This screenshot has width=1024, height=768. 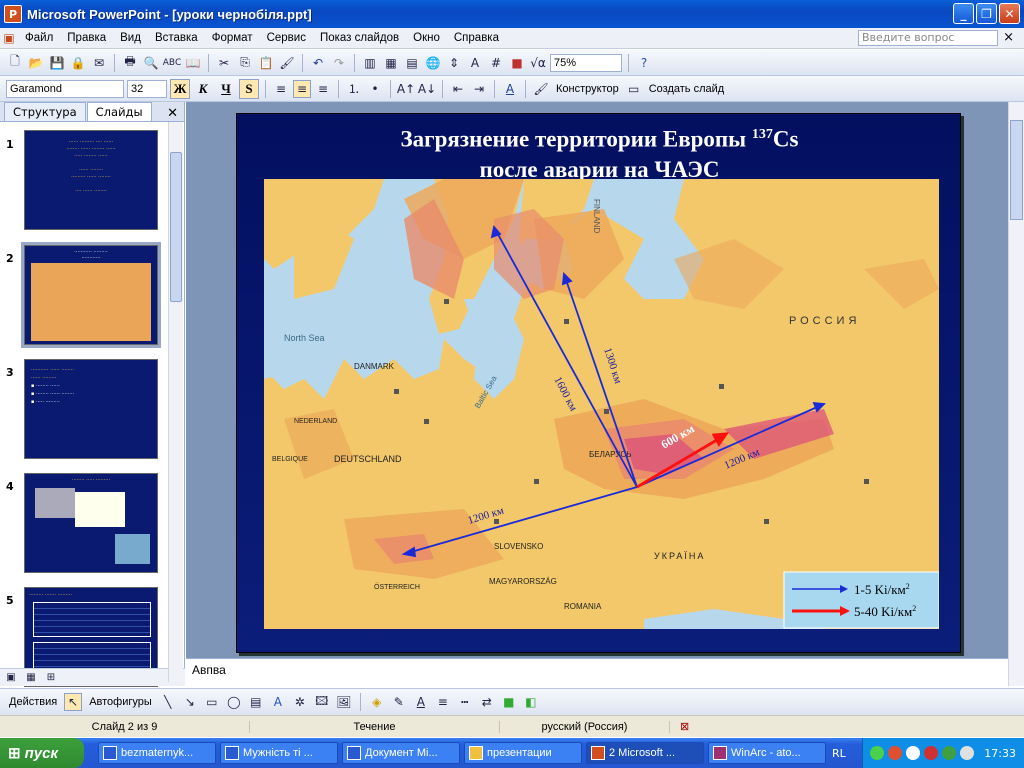 What do you see at coordinates (245, 63) in the screenshot?
I see `copy-icon: ⎘` at bounding box center [245, 63].